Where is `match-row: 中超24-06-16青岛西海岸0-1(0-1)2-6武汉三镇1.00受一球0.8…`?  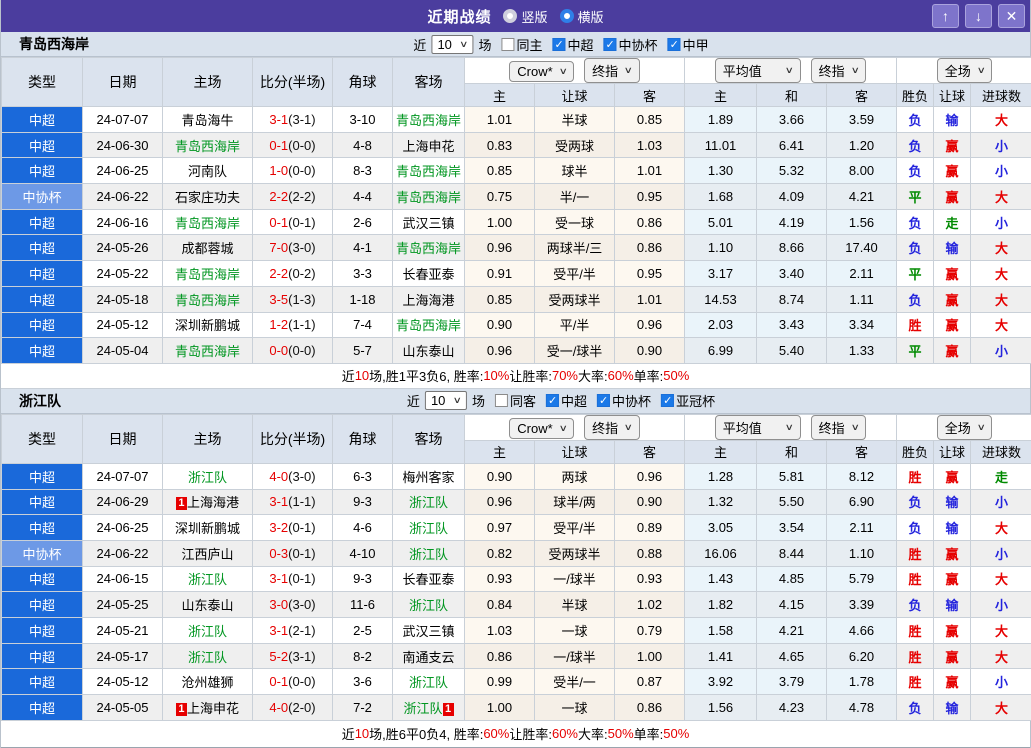 match-row: 中超24-06-16青岛西海岸0-1(0-1)2-6武汉三镇1.00受一球0.8… is located at coordinates (516, 222).